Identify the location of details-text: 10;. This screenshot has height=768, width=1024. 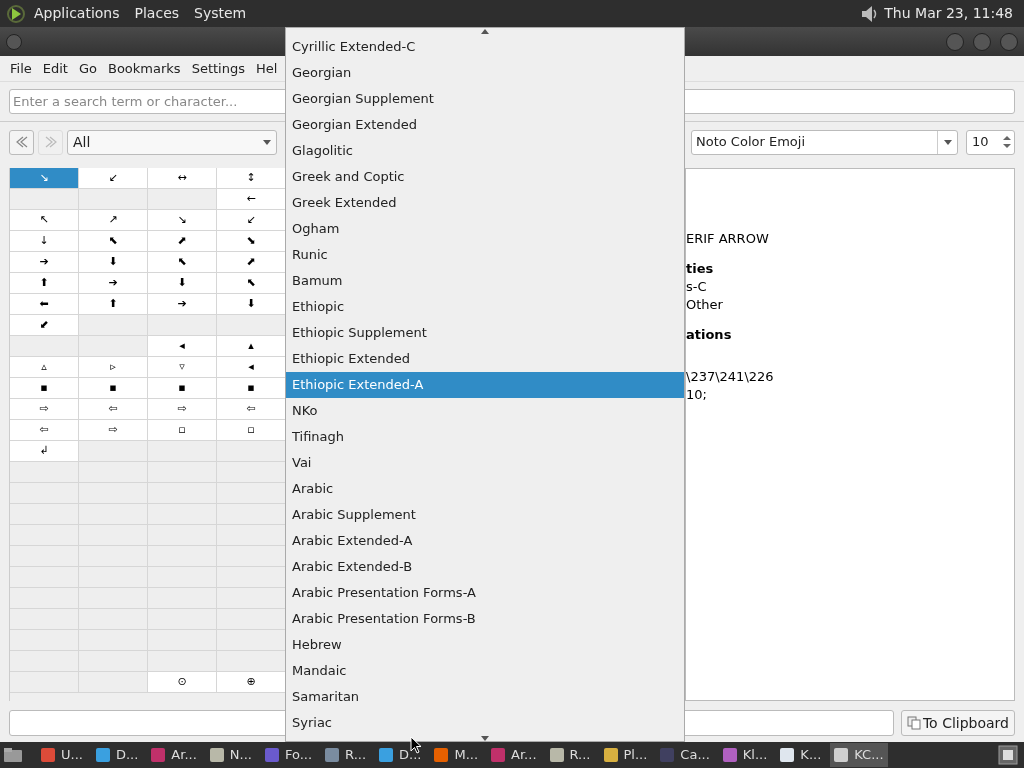
(696, 394).